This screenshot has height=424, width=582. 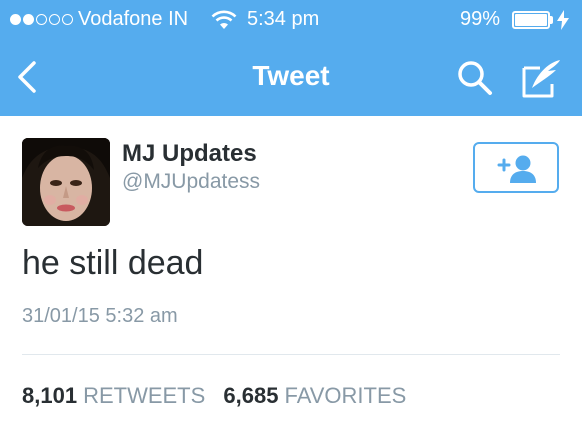 I want to click on avatar, so click(x=66, y=182).